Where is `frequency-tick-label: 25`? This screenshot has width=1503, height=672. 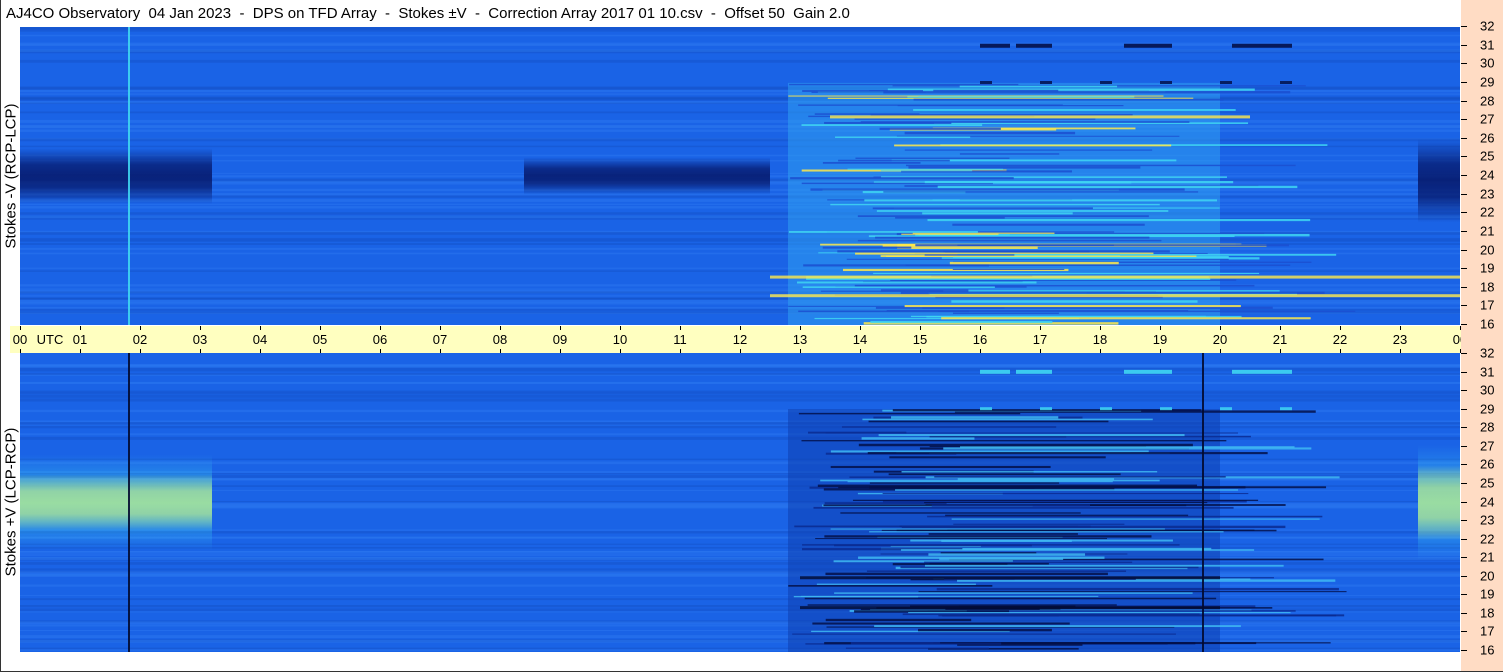 frequency-tick-label: 25 is located at coordinates (1487, 156).